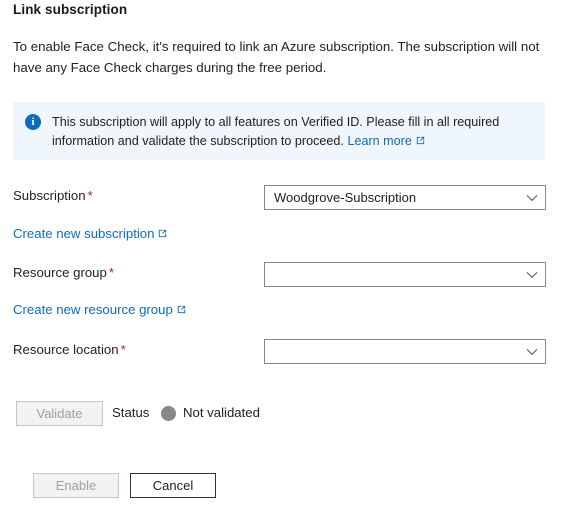 Image resolution: width=563 pixels, height=527 pixels. I want to click on cancel-button: Cancel, so click(173, 485).